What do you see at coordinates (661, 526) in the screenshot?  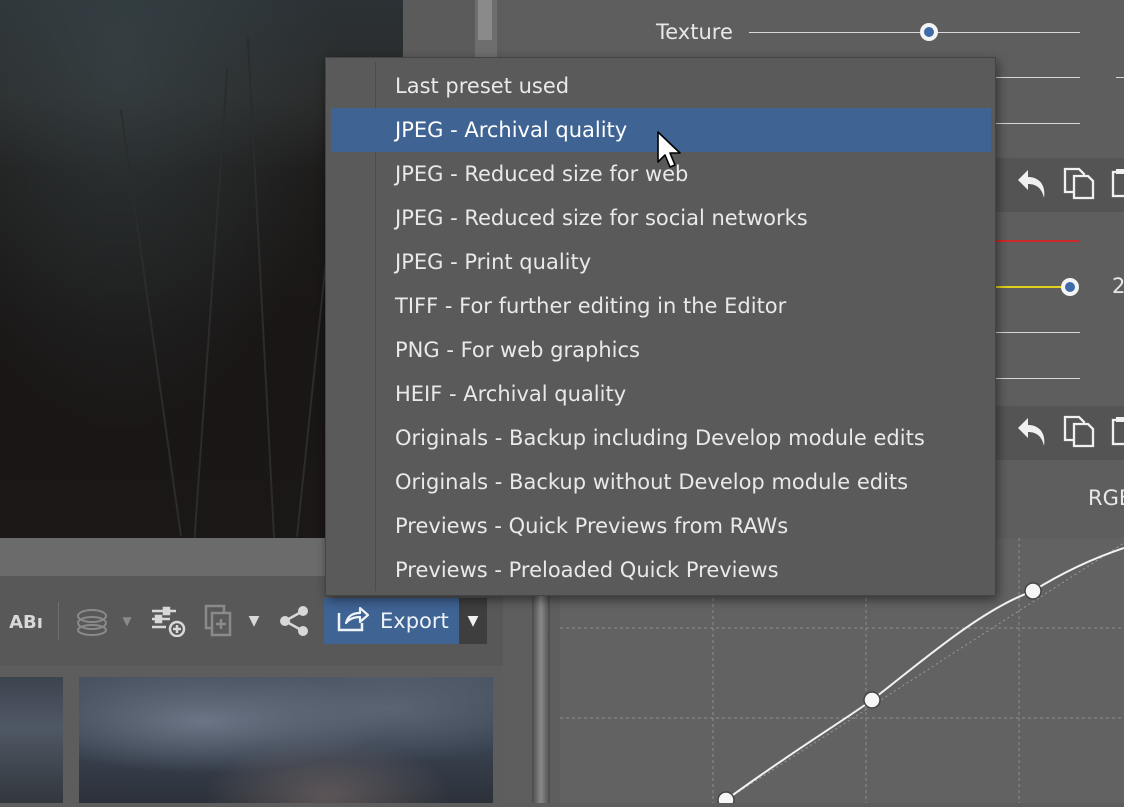 I see `menu-item-previews-raws: Previews - Quick Previews from RAWs` at bounding box center [661, 526].